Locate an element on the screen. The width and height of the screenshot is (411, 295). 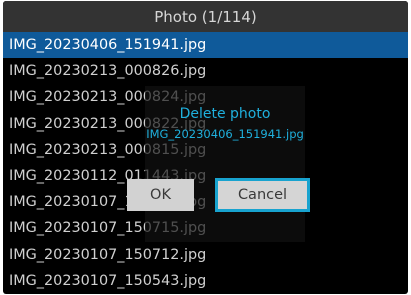
title-bar: Photo (1/114) is located at coordinates (205, 16).